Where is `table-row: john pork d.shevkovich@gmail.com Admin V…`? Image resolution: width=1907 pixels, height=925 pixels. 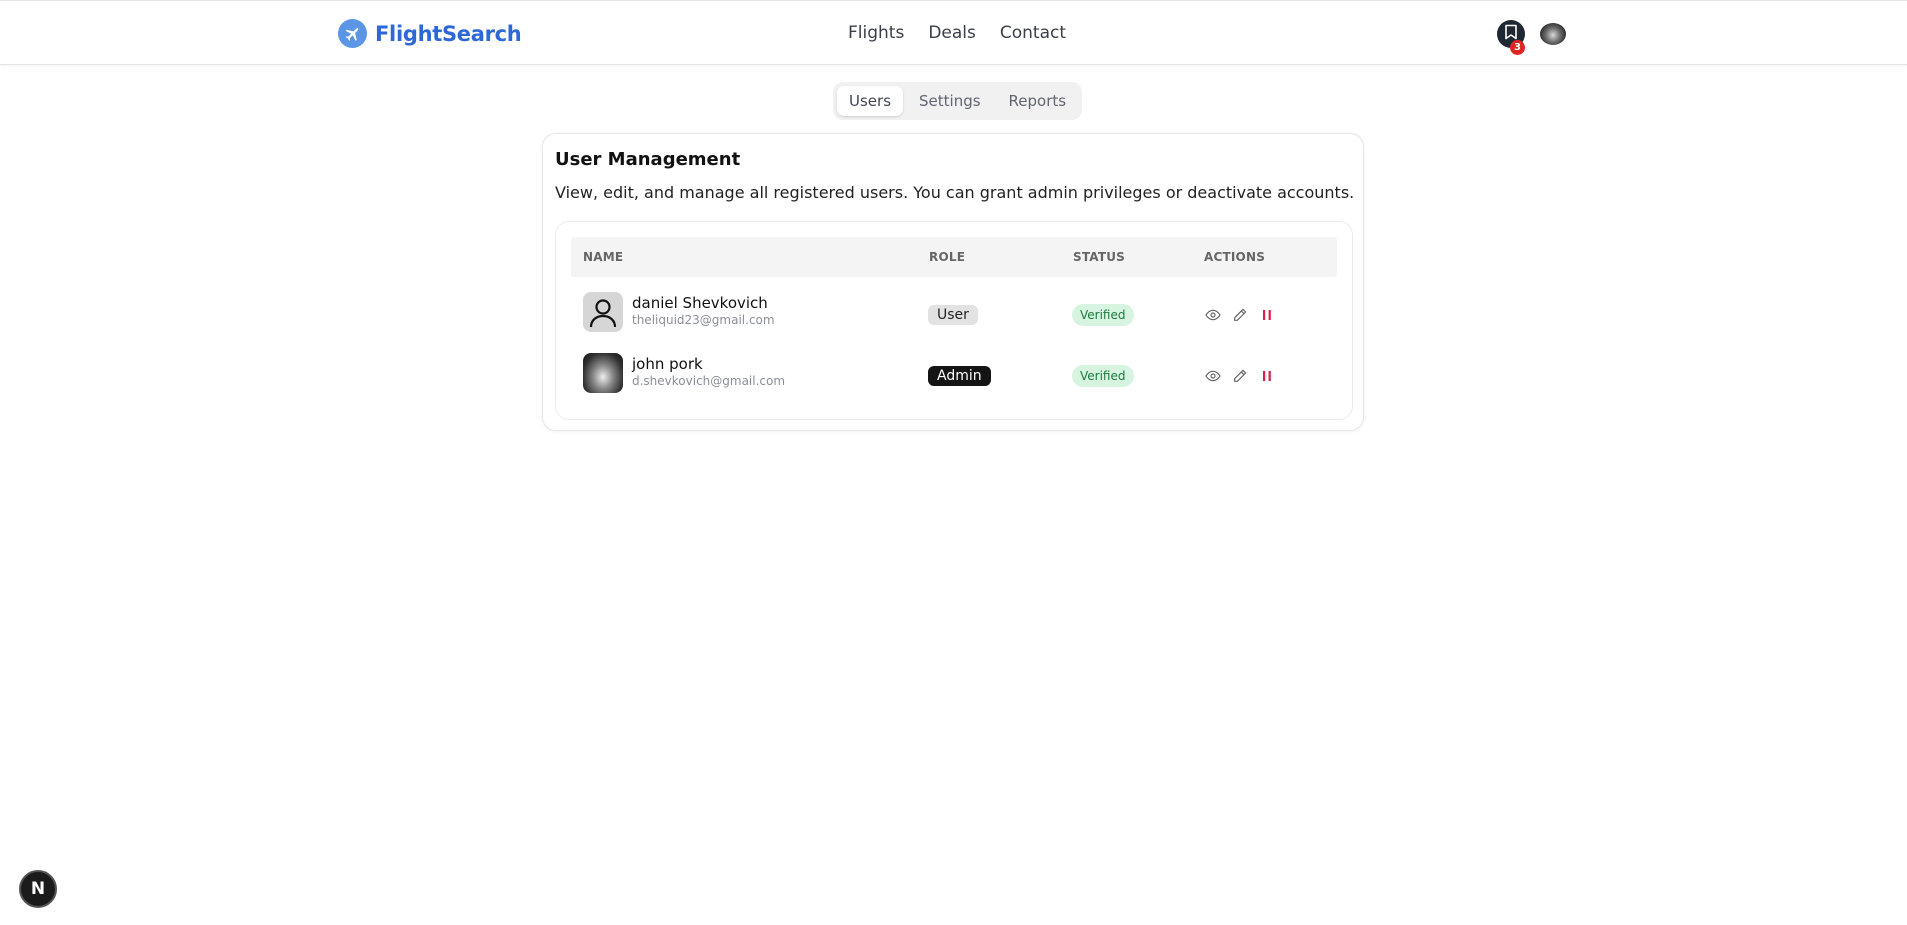 table-row: john pork d.shevkovich@gmail.com Admin V… is located at coordinates (954, 370).